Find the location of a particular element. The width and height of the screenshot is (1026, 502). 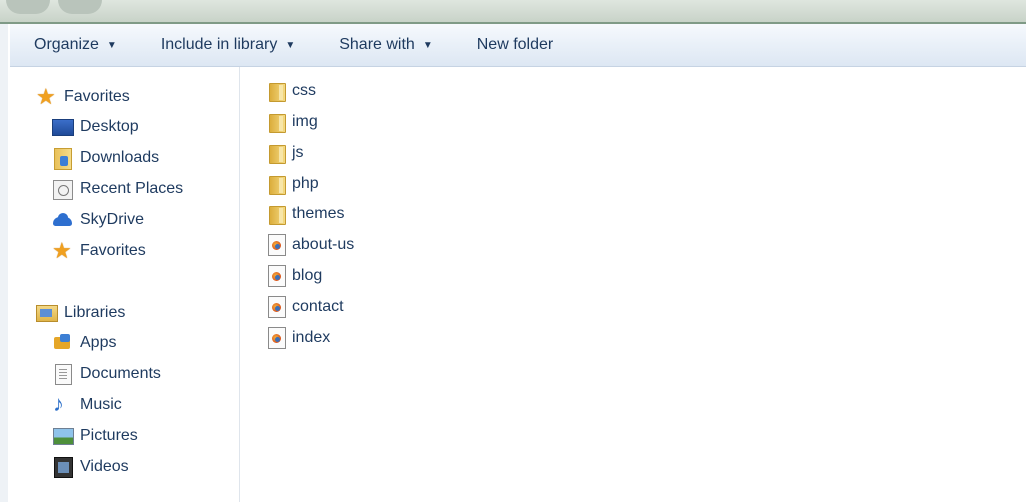

nav-label: Pictures is located at coordinates (109, 435).